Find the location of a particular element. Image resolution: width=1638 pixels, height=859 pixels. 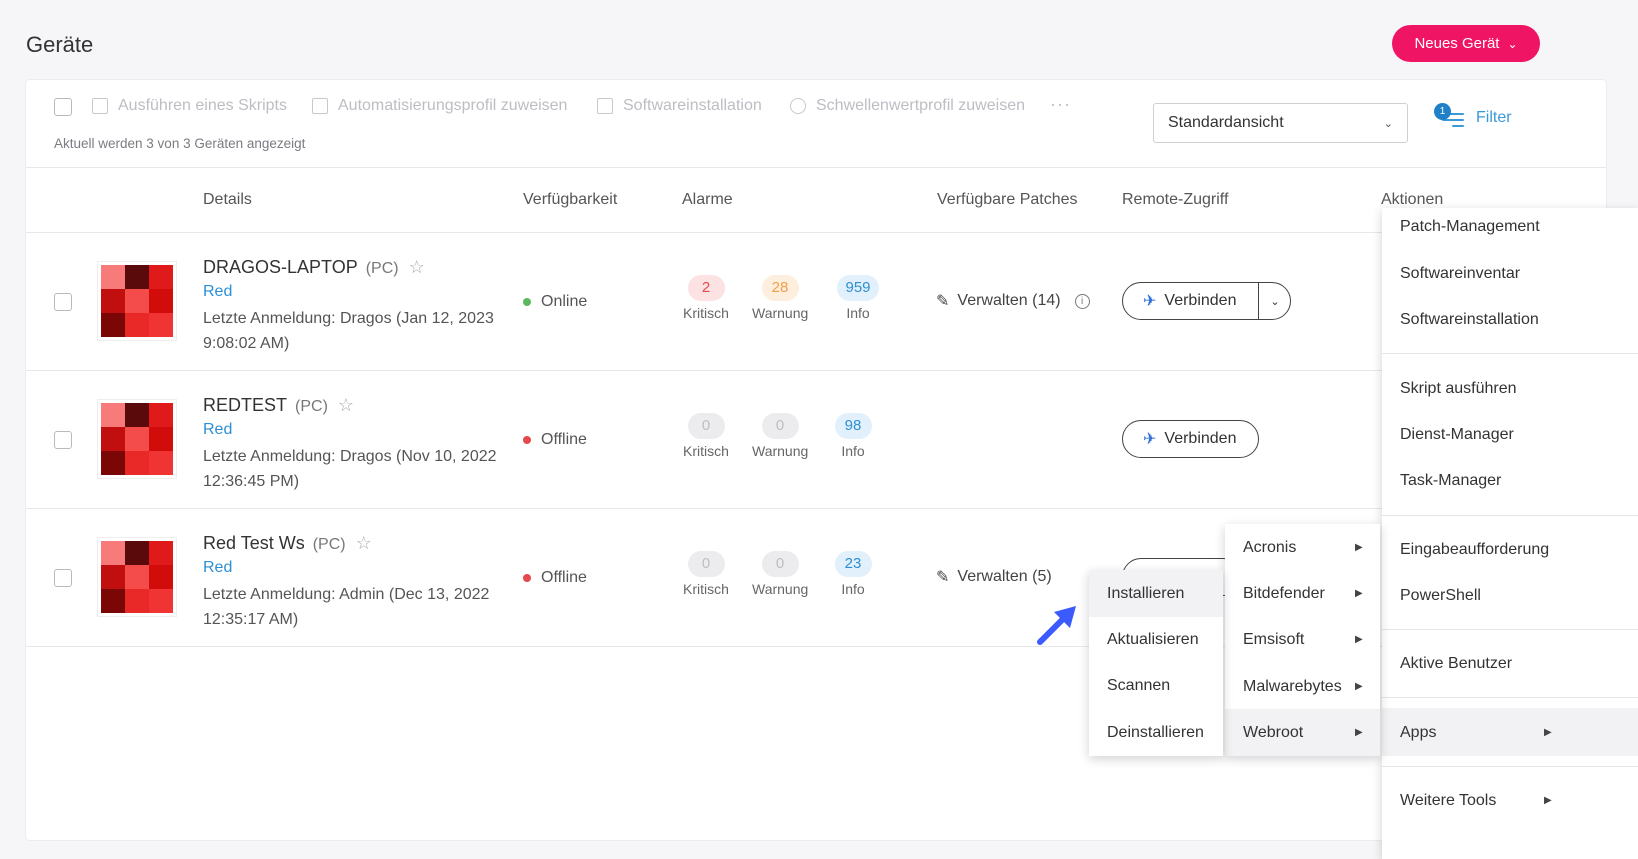

menu-item-patch-management: Patch-Management is located at coordinates (1510, 227).